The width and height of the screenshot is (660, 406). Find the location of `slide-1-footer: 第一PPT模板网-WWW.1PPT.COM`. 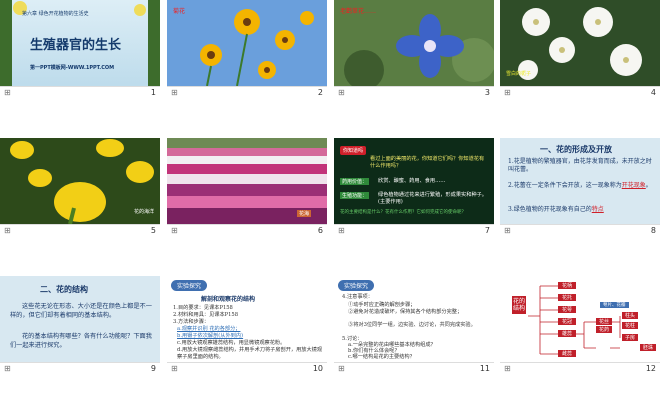

slide-1-footer: 第一PPT模板网-WWW.1PPT.COM is located at coordinates (72, 68).